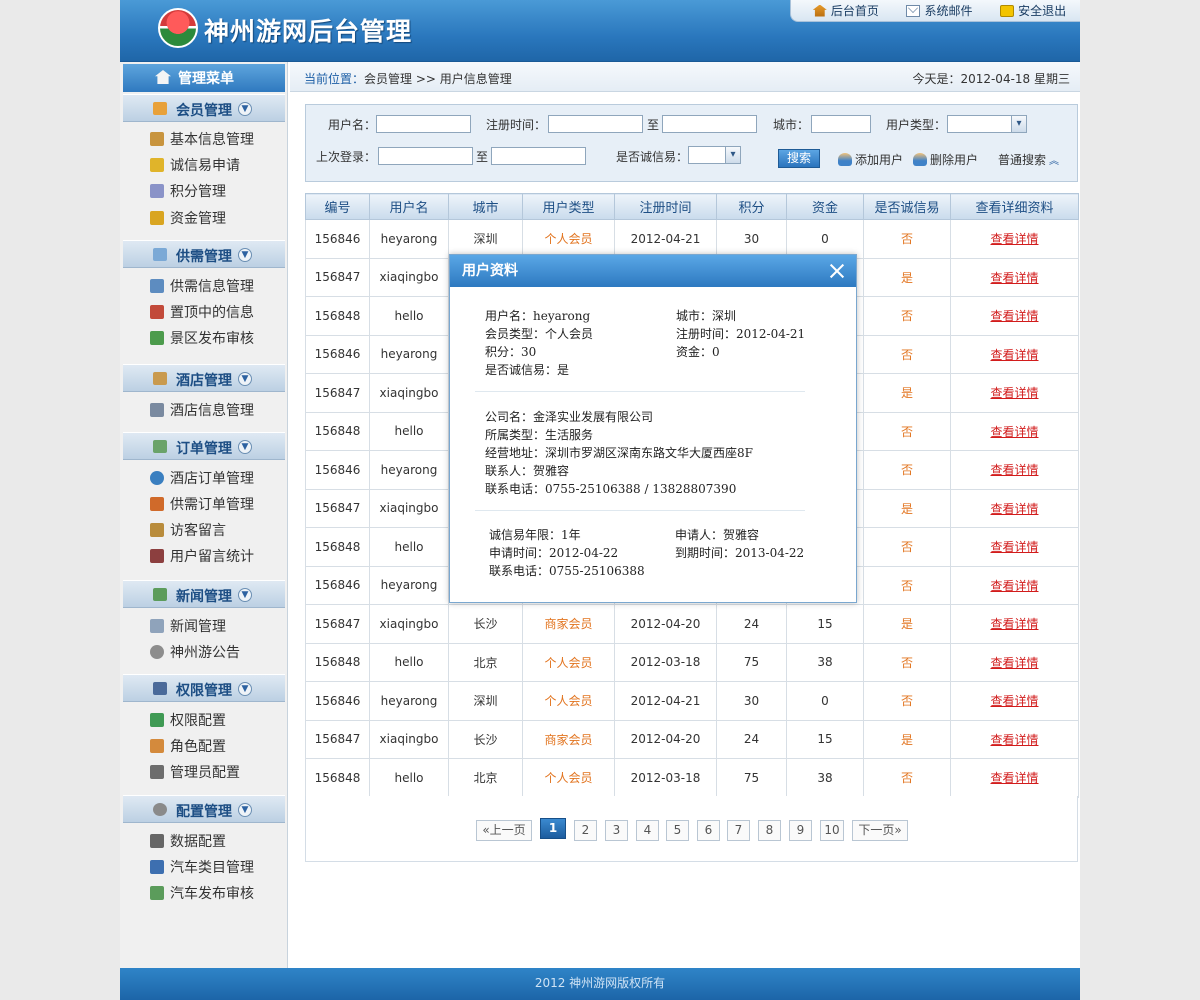 Image resolution: width=1200 pixels, height=1000 pixels. Describe the element at coordinates (1054, 161) in the screenshot. I see `chevron-up-icon: ︽` at that location.